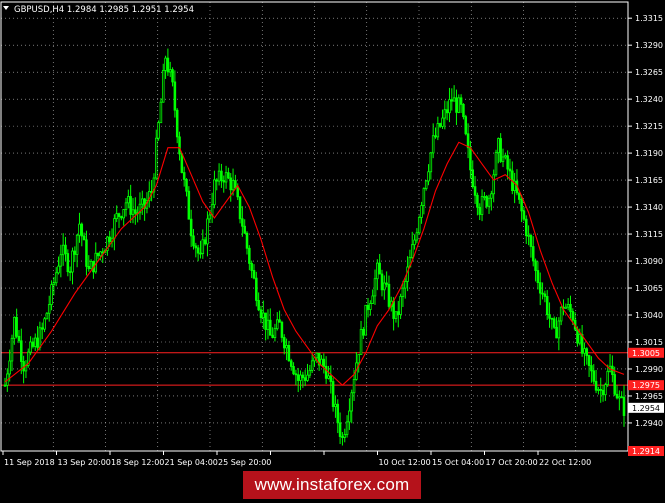 The width and height of the screenshot is (665, 503). What do you see at coordinates (244, 462) in the screenshot?
I see `x-tick-label: 25 Sep 20:00` at bounding box center [244, 462].